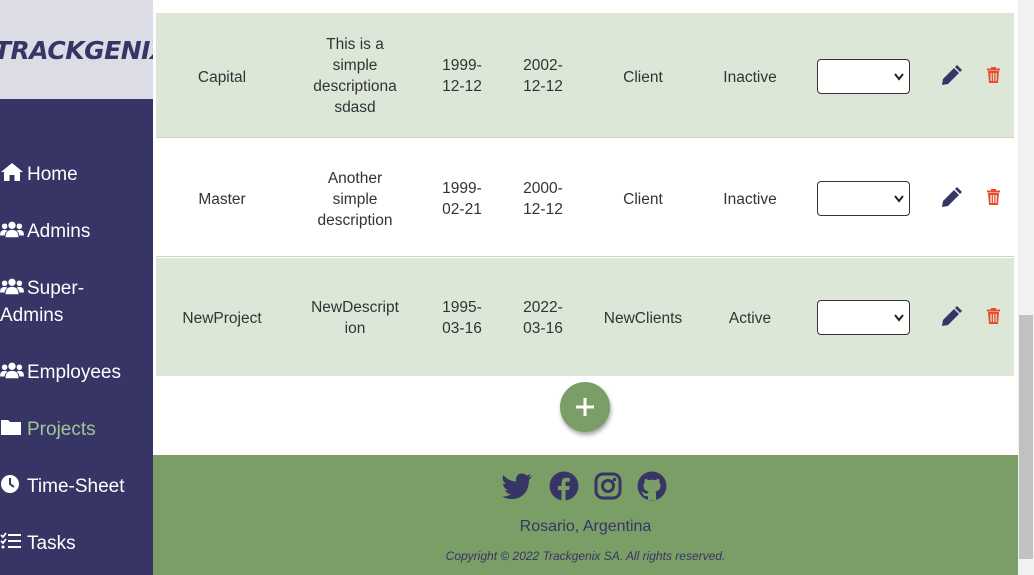 This screenshot has height=575, width=1034. I want to click on logo: TRACKGENIX, so click(76, 50).